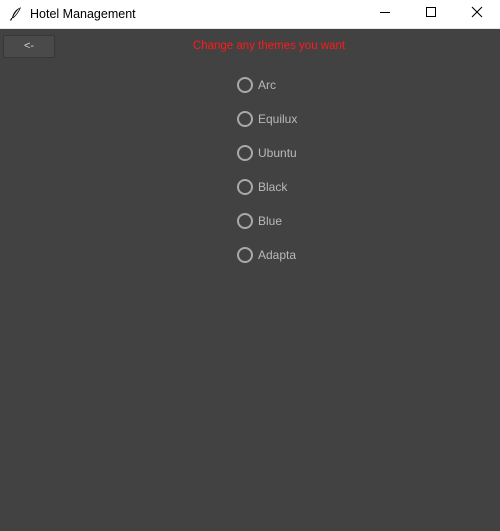 This screenshot has width=500, height=531. I want to click on radio-option-arc: Arc, so click(297, 85).